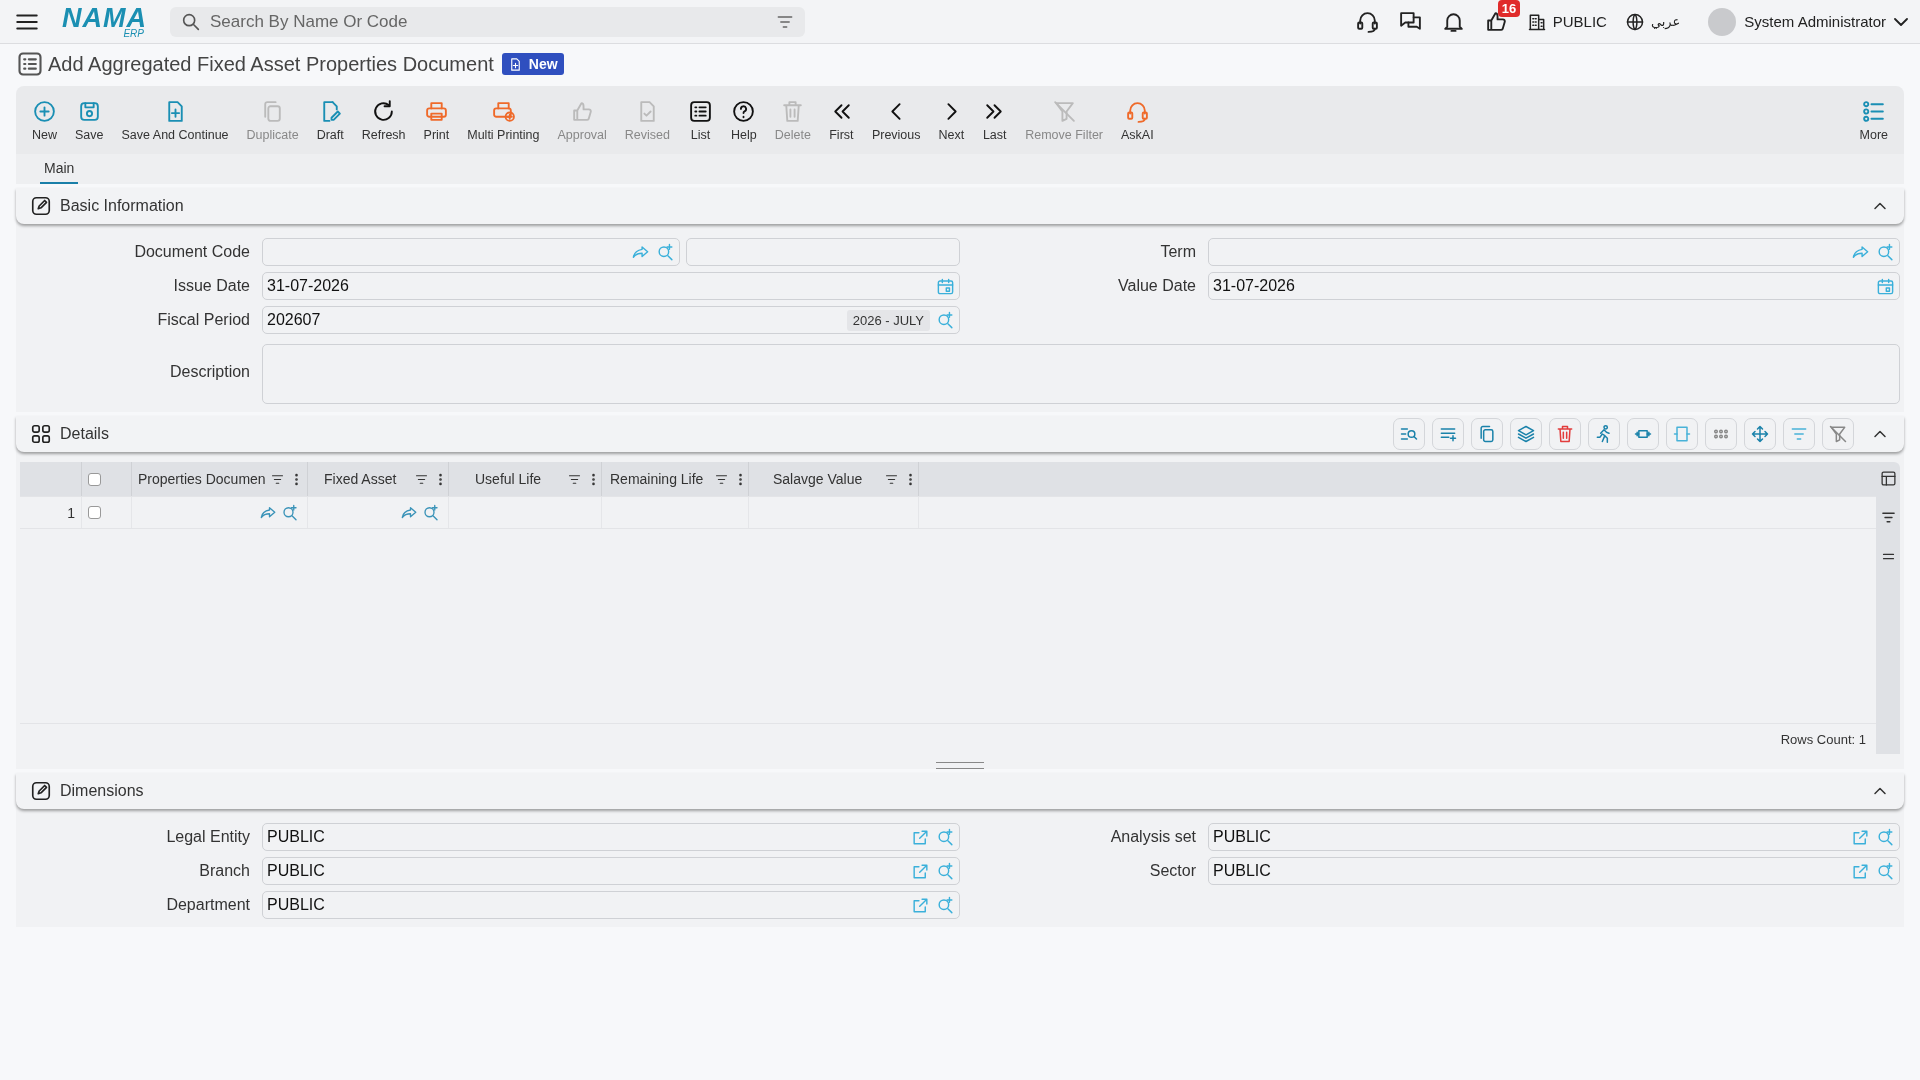  What do you see at coordinates (1823, 739) in the screenshot?
I see `rows-count: Rows Count: 1` at bounding box center [1823, 739].